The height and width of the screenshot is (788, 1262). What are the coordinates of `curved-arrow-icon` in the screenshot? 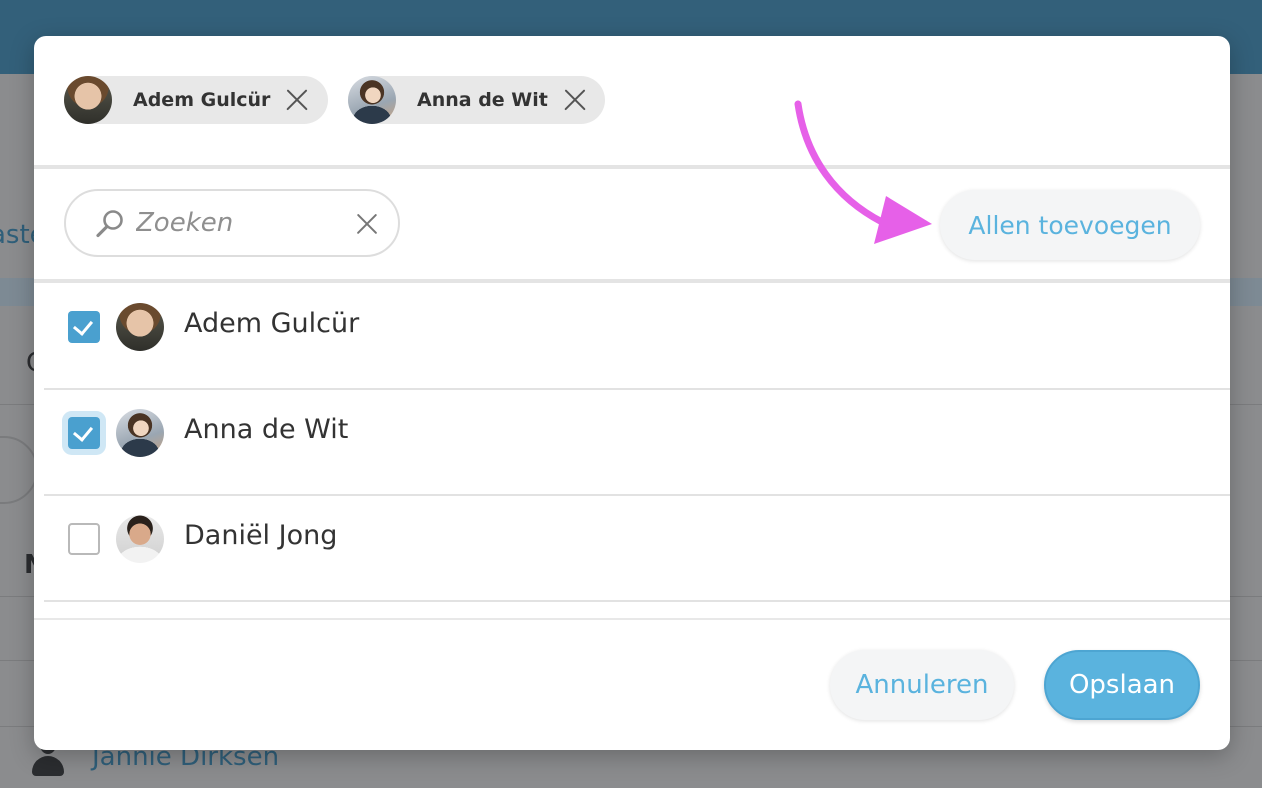 It's located at (863, 172).